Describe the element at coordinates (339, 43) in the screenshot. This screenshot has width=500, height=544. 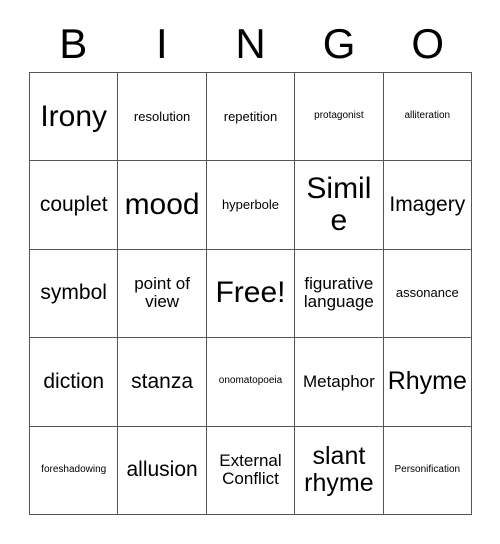
I see `bingo-header-letter-g: G` at that location.